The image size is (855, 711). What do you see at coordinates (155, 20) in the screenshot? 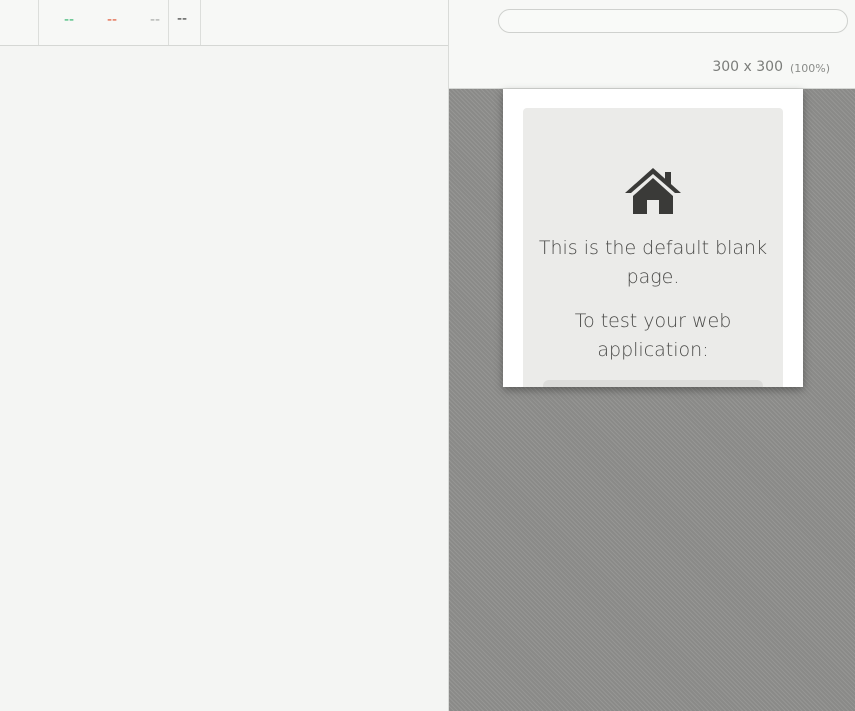
I see `pending-count: --` at bounding box center [155, 20].